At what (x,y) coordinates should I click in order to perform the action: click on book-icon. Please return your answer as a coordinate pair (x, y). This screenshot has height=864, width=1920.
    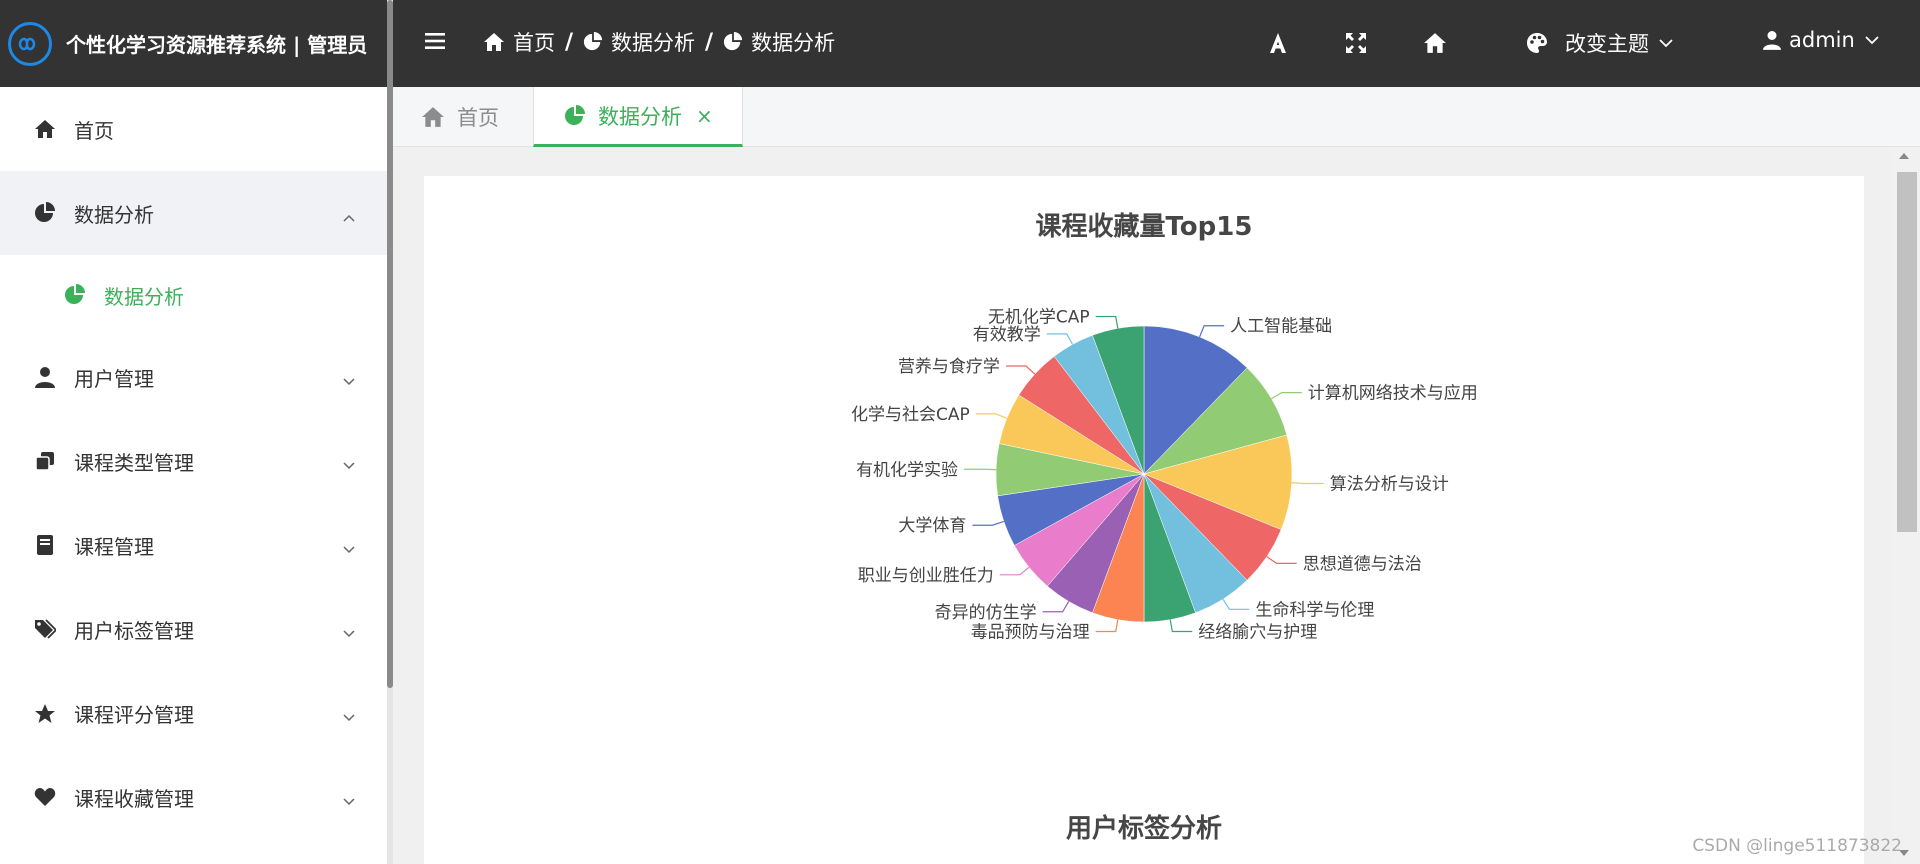
    Looking at the image, I should click on (45, 545).